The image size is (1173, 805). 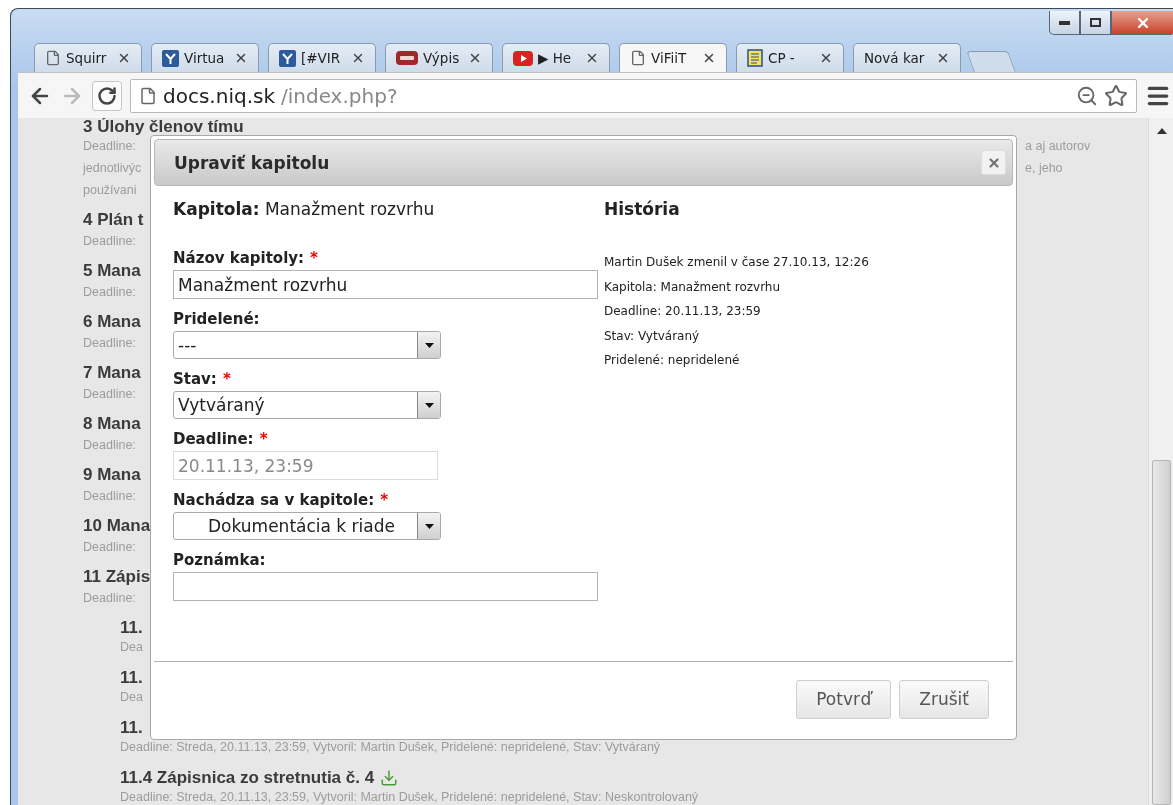 What do you see at coordinates (693, 287) in the screenshot?
I see `history-entry: Kapitola: Manažment rozvrhu` at bounding box center [693, 287].